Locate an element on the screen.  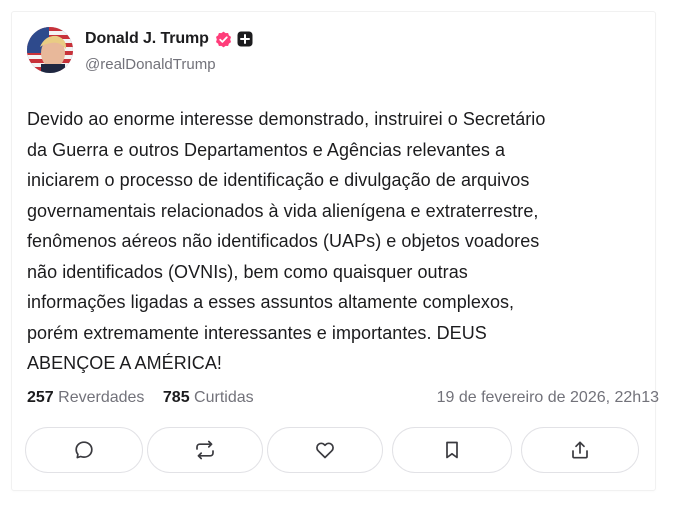
reply-button is located at coordinates (84, 450).